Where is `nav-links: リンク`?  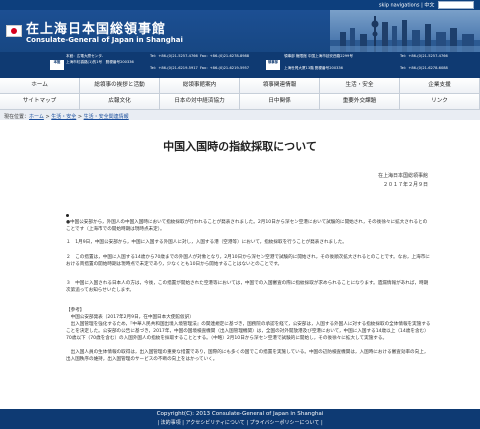 nav-links: リンク is located at coordinates (440, 102).